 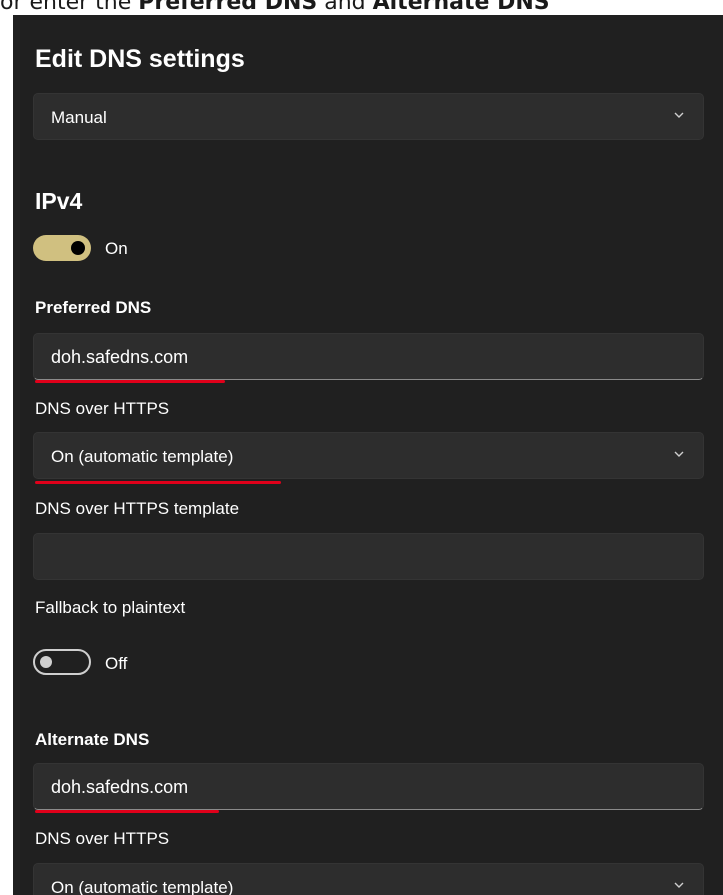 What do you see at coordinates (120, 357) in the screenshot?
I see `preferred-dns-value: doh.safedns.com` at bounding box center [120, 357].